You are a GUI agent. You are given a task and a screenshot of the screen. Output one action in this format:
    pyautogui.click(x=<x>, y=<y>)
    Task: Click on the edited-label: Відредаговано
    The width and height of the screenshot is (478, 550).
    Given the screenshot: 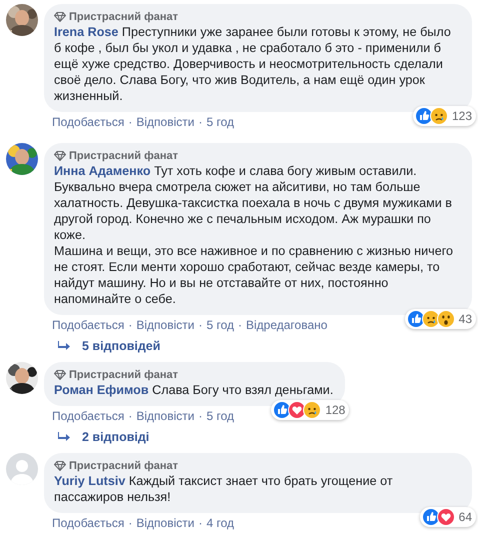 What is the action you would take?
    pyautogui.click(x=287, y=325)
    